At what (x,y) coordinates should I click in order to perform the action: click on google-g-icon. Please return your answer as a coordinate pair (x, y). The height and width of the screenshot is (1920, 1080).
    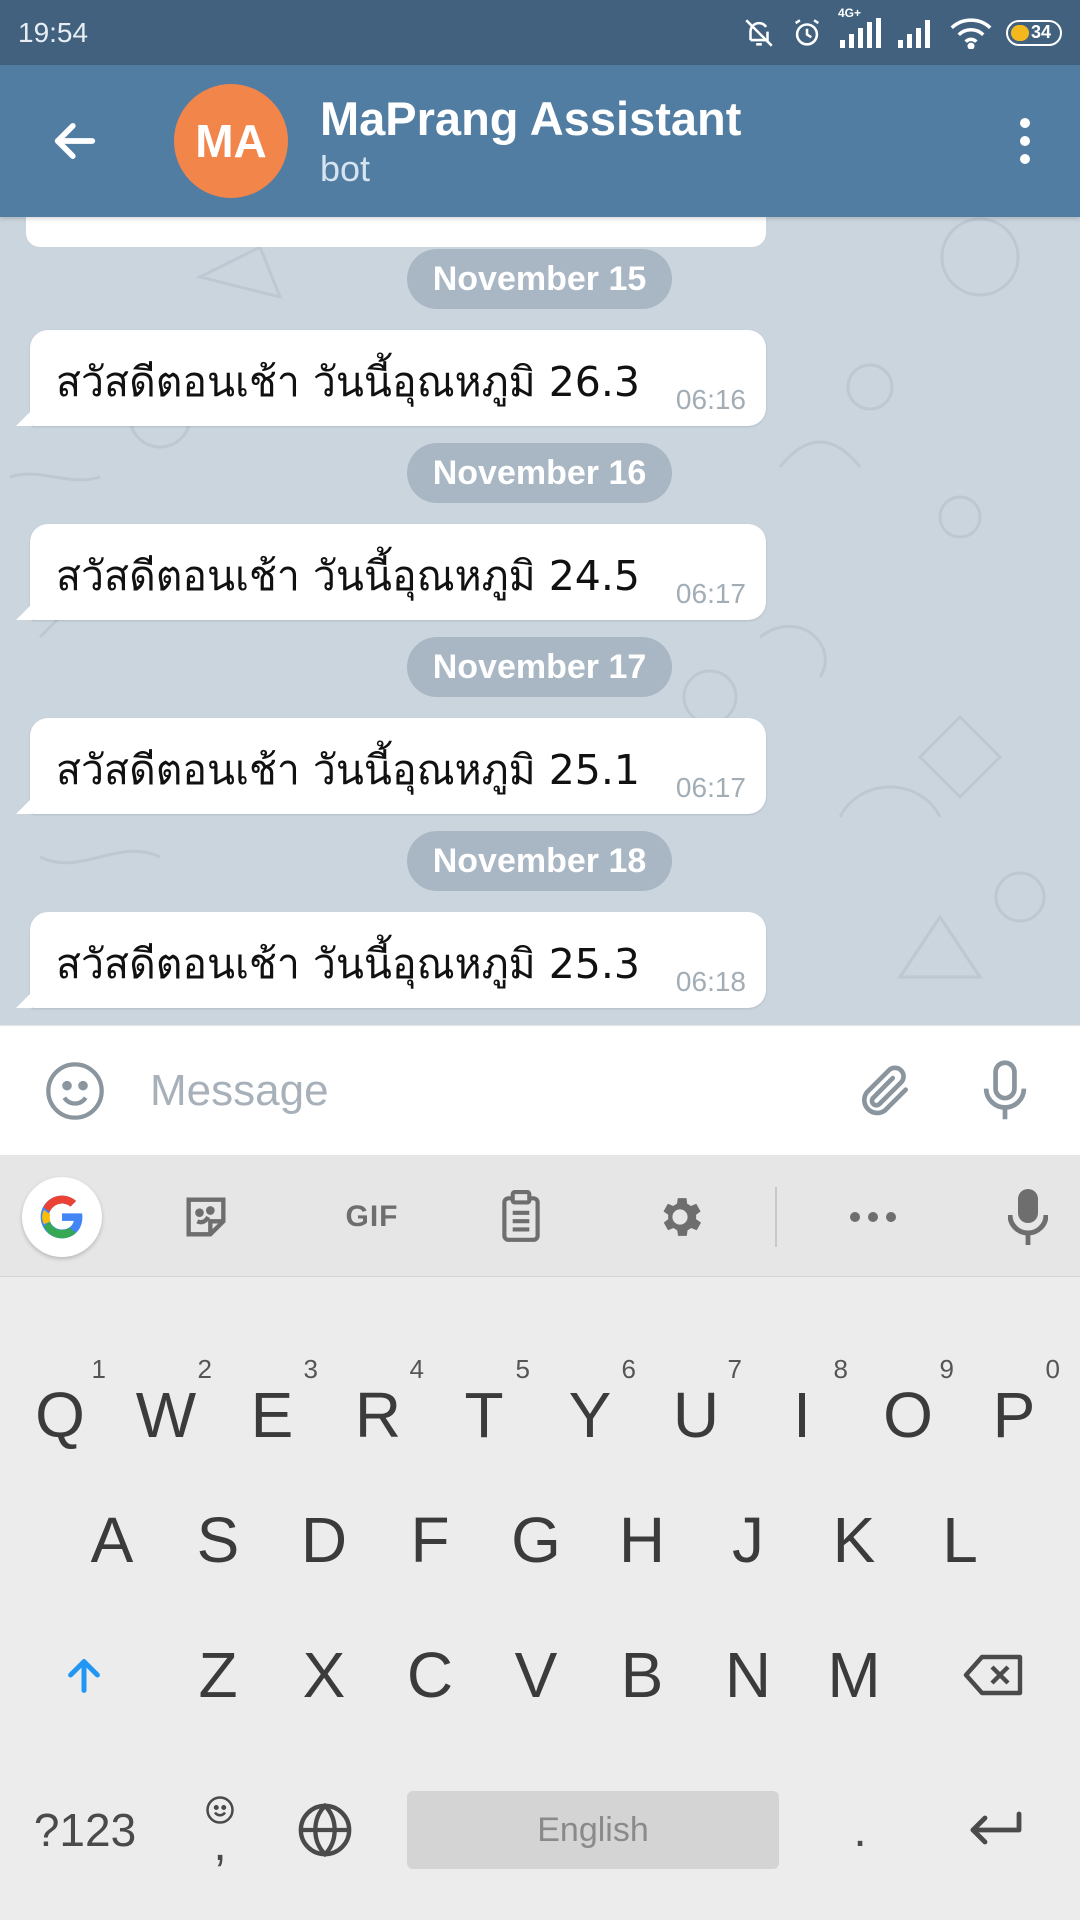
    Looking at the image, I should click on (62, 1217).